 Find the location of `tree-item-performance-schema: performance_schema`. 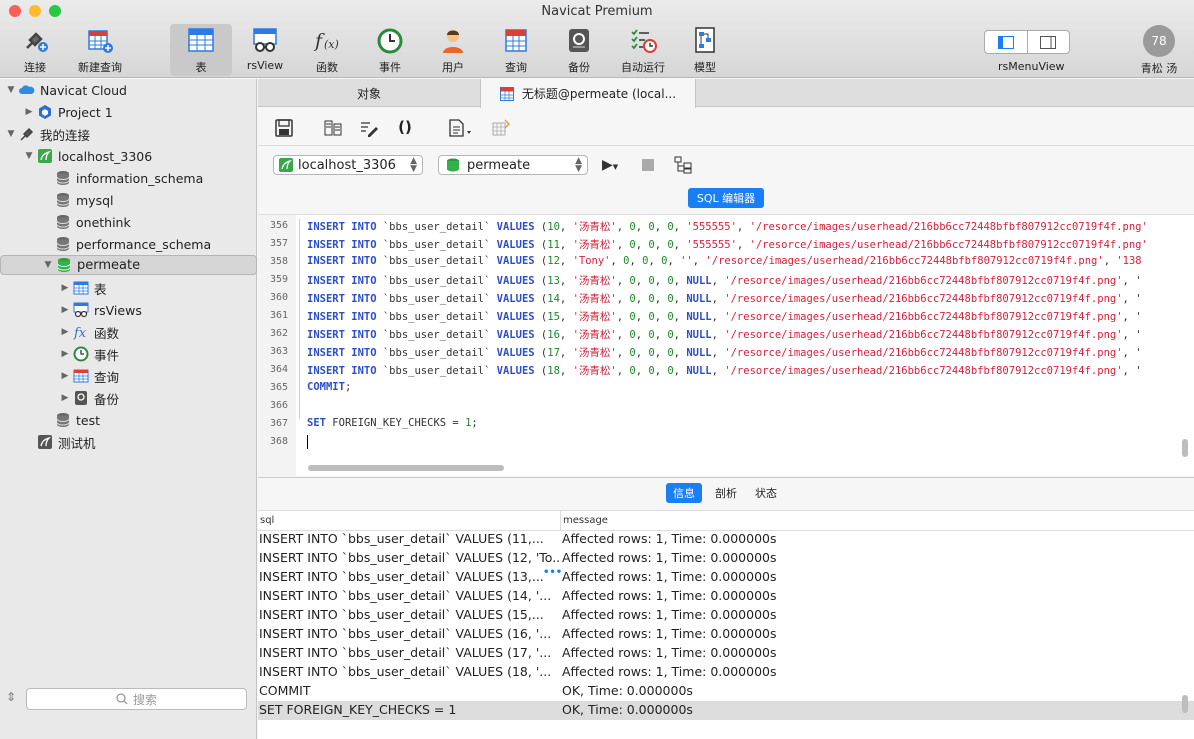

tree-item-performance-schema: performance_schema is located at coordinates (128, 244).